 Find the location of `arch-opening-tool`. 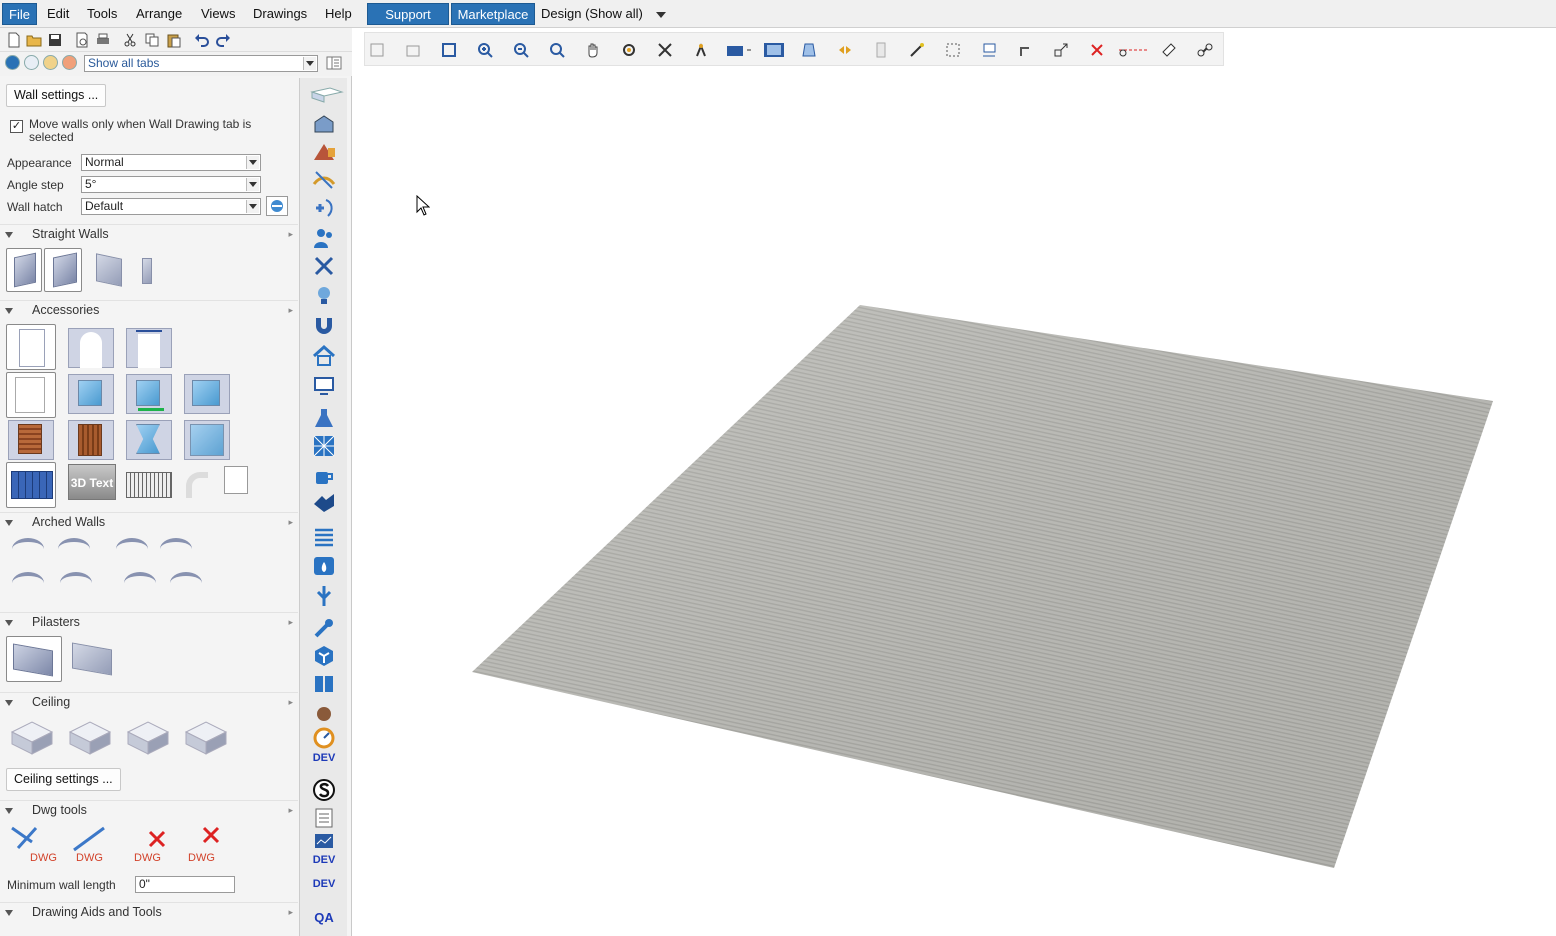

arch-opening-tool is located at coordinates (91, 347).